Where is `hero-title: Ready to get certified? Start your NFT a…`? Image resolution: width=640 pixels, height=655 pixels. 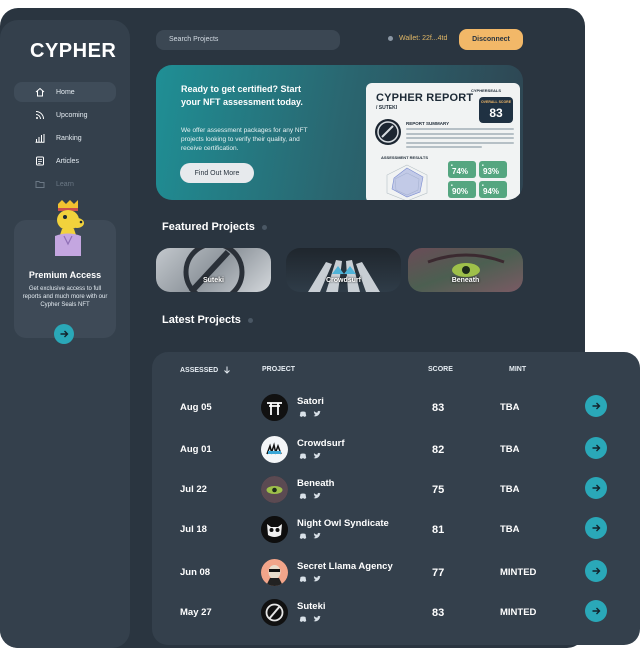 hero-title: Ready to get certified? Start your NFT a… is located at coordinates (242, 95).